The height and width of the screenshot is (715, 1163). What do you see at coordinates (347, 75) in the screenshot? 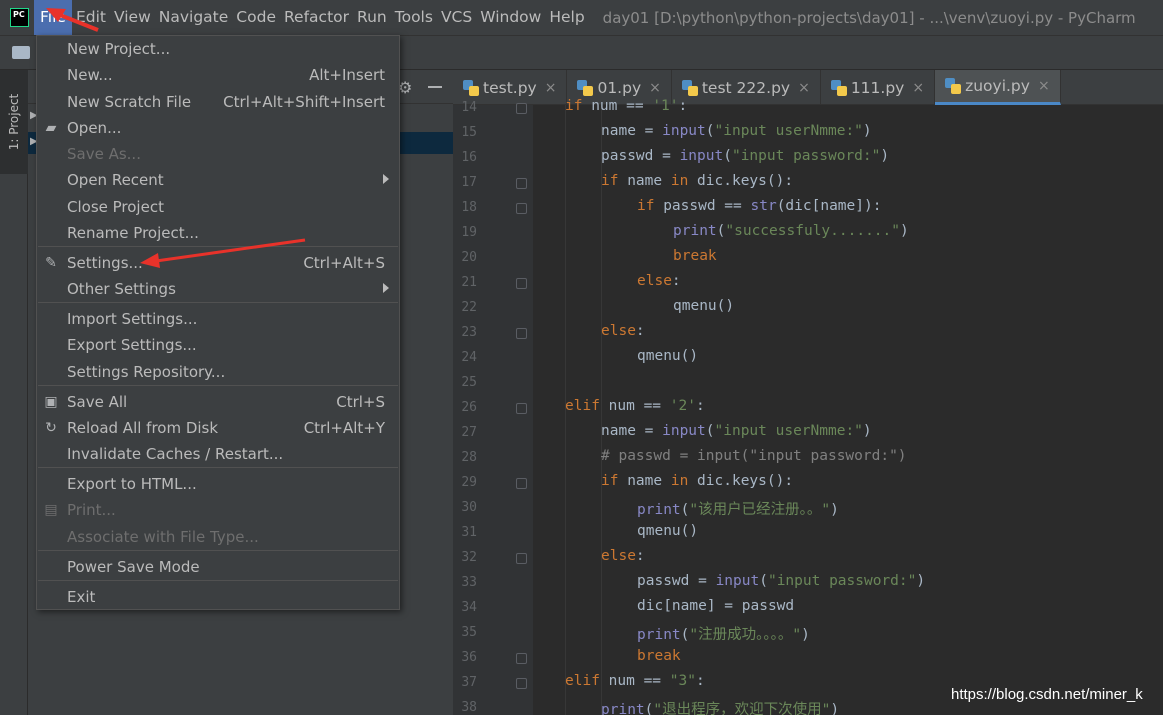
I see `menu-item-shortcut: Alt+Insert` at bounding box center [347, 75].